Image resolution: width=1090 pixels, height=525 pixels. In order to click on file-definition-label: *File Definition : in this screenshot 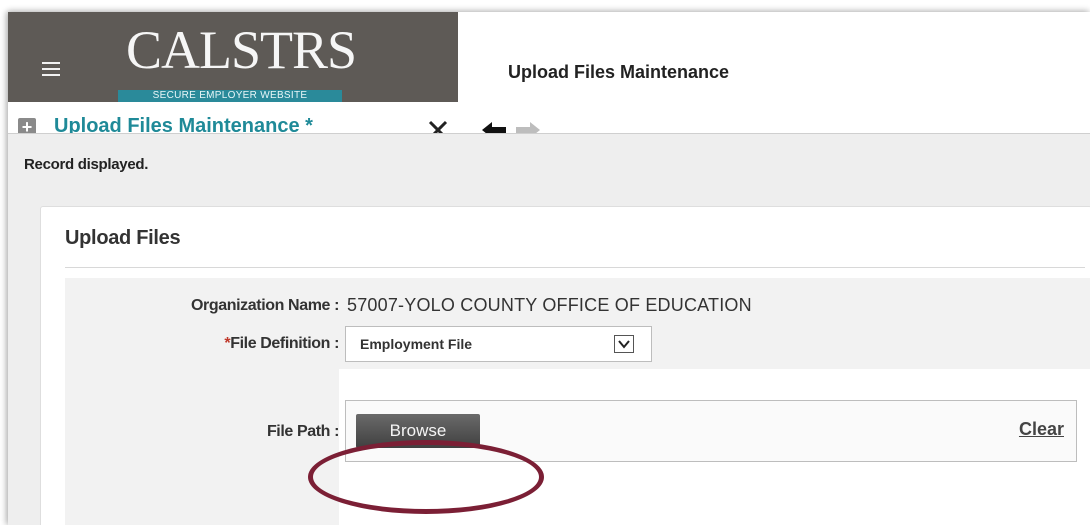, I will do `click(281, 344)`.